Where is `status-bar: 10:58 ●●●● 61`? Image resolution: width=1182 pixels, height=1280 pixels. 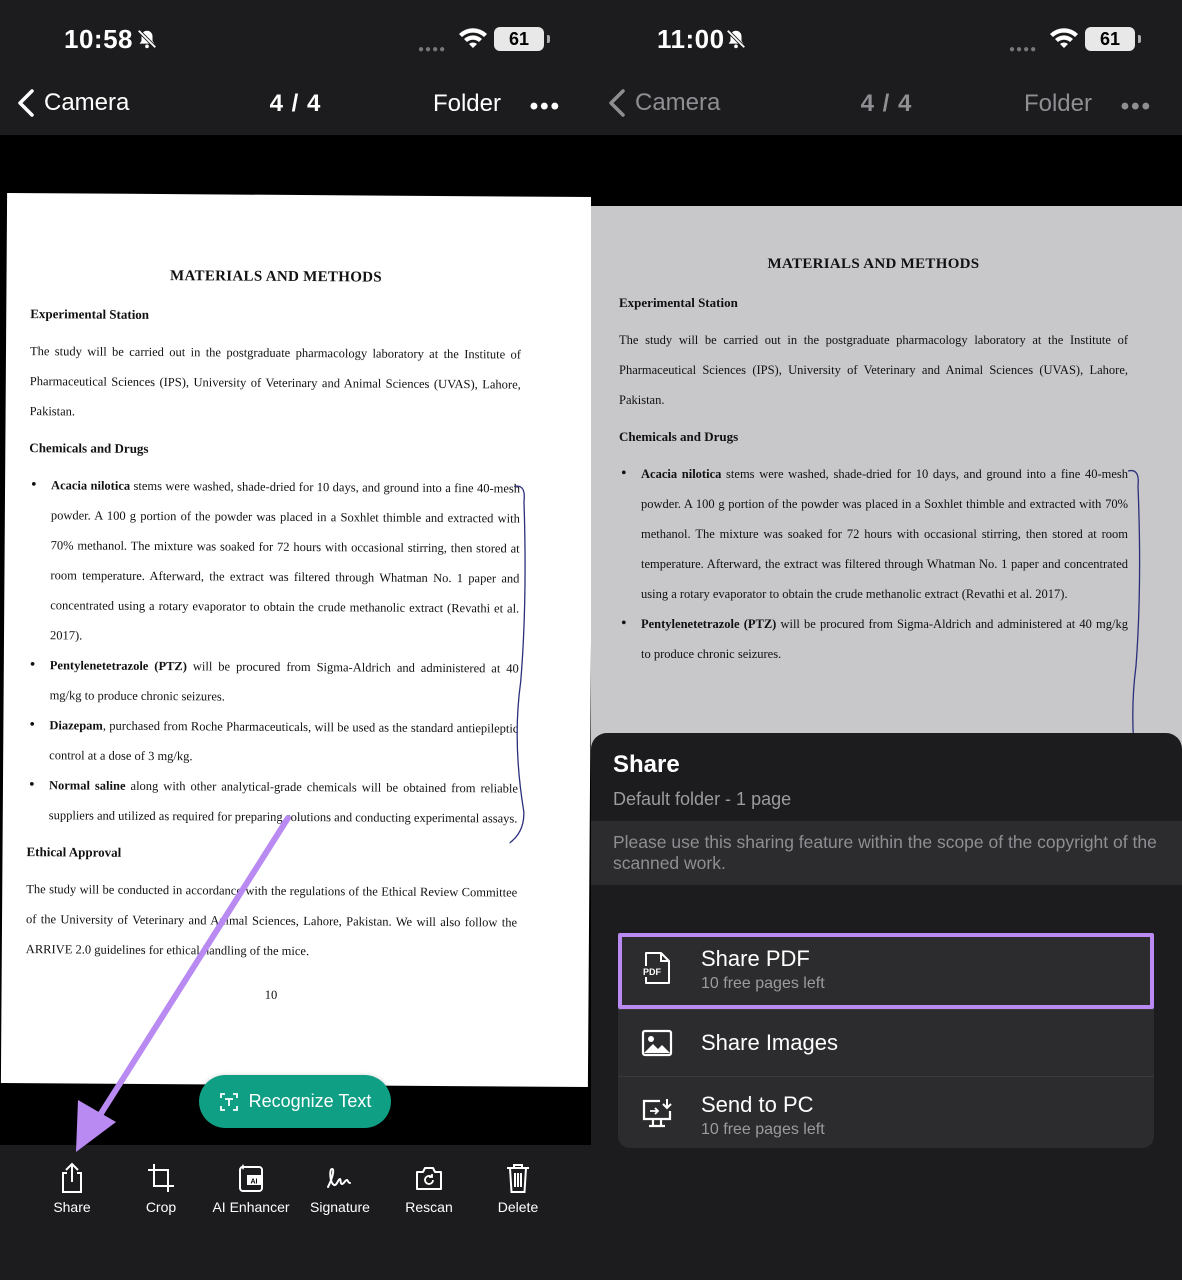
status-bar: 10:58 ●●●● 61 is located at coordinates (295, 39).